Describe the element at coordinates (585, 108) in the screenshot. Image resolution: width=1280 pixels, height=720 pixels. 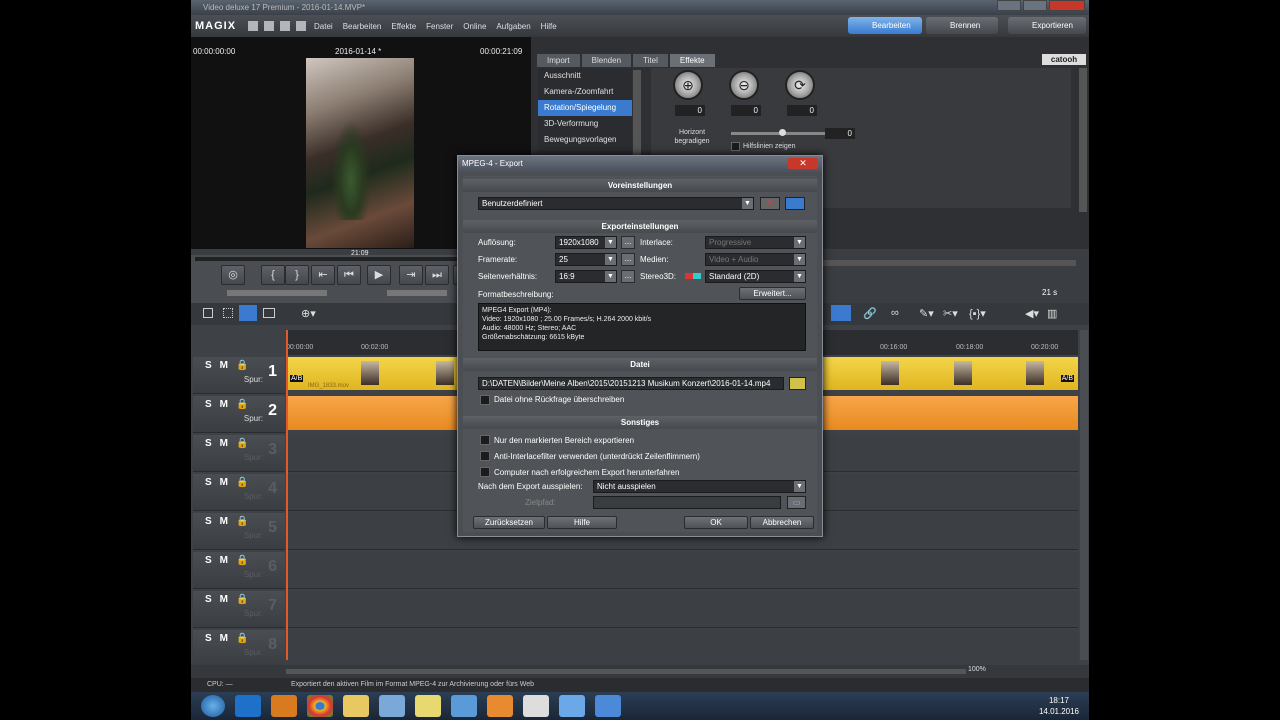
I see `fx-item-rotation-spiegelung: Rotation/Spiegelung` at that location.